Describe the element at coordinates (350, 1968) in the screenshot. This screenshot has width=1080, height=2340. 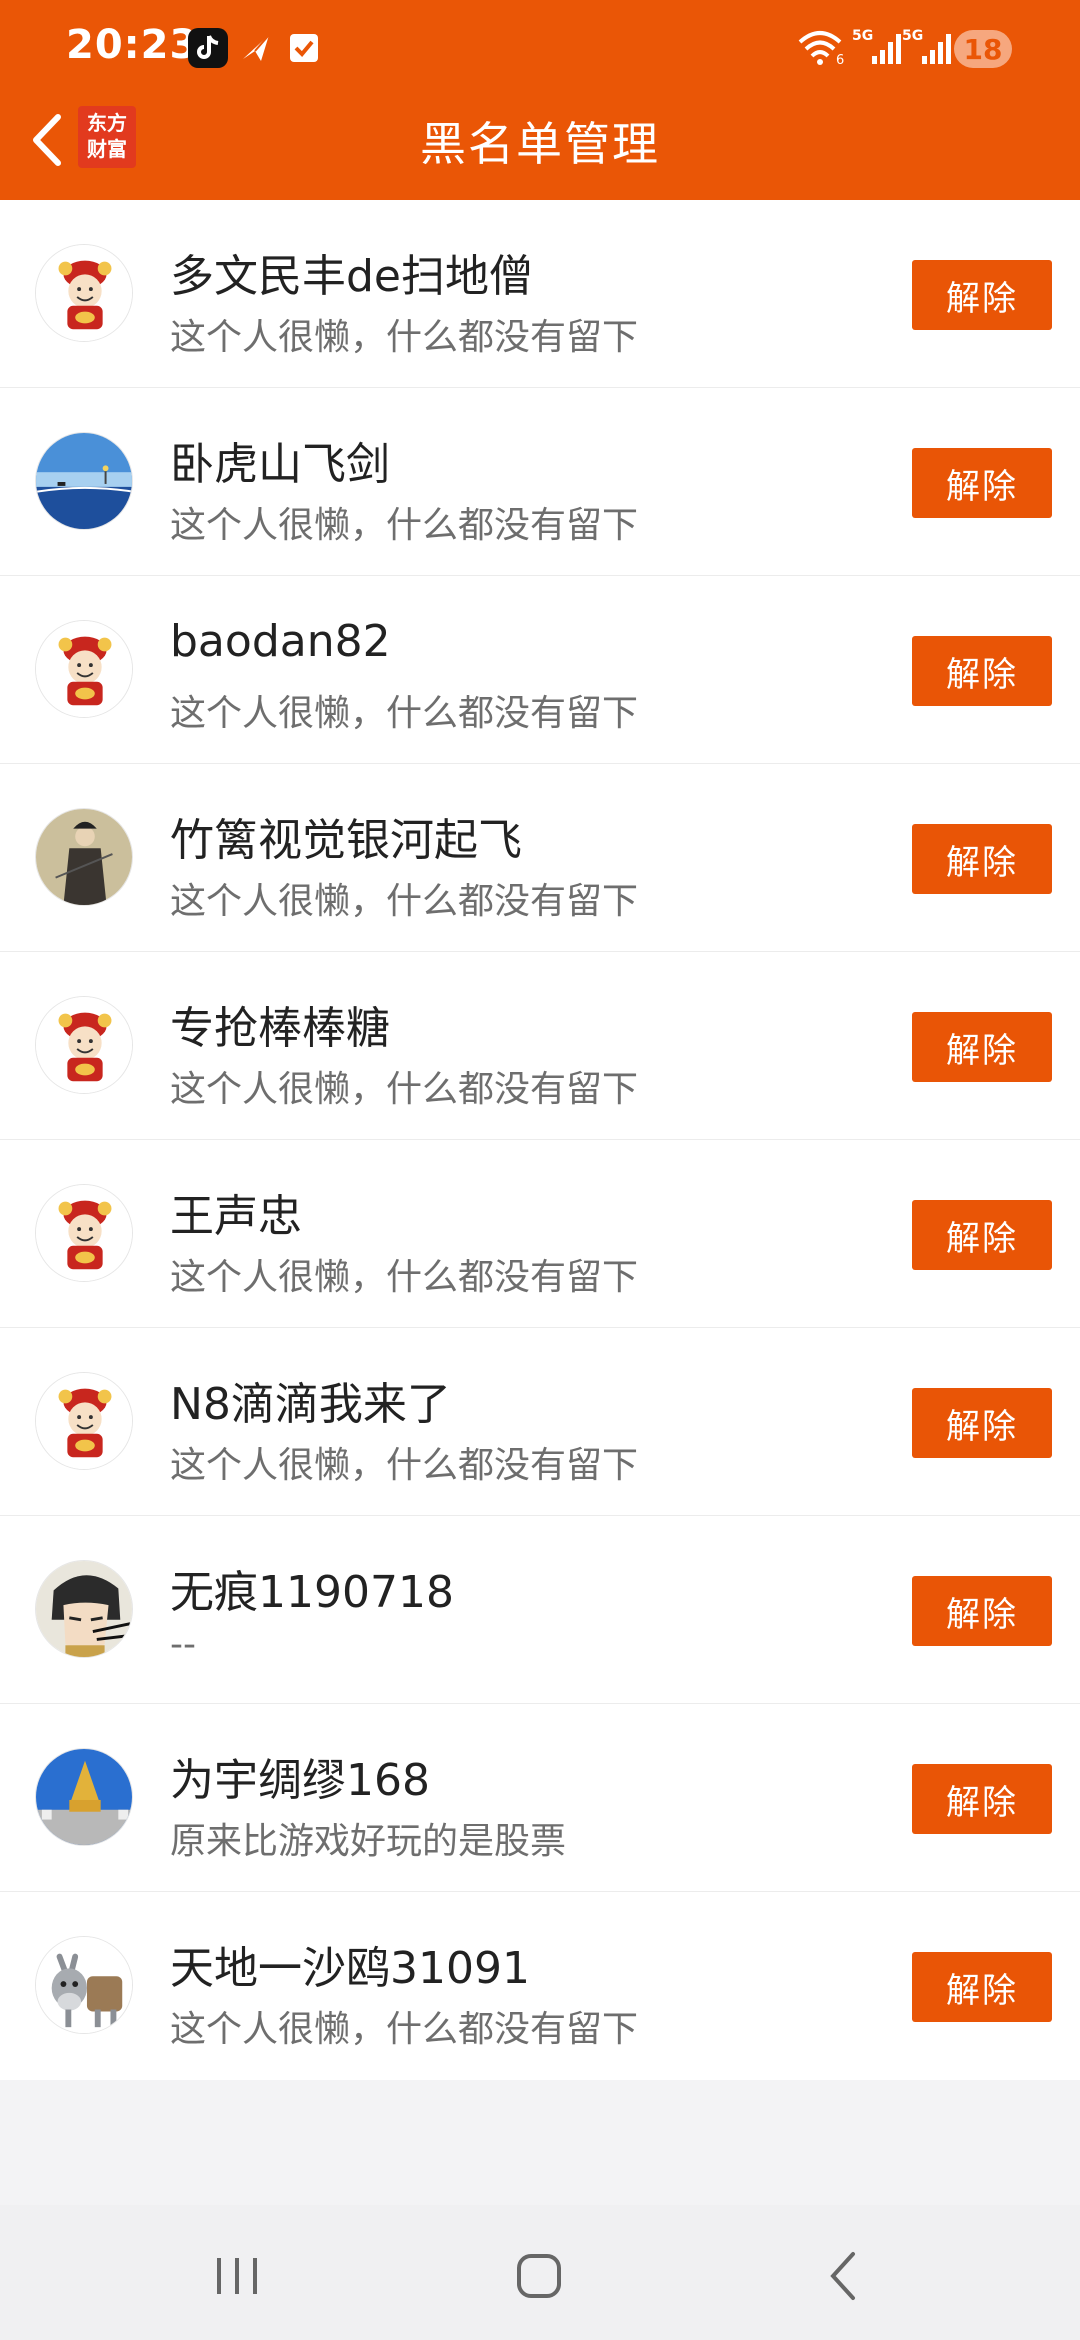
I see `user-name: 天地一沙鸥31091` at that location.